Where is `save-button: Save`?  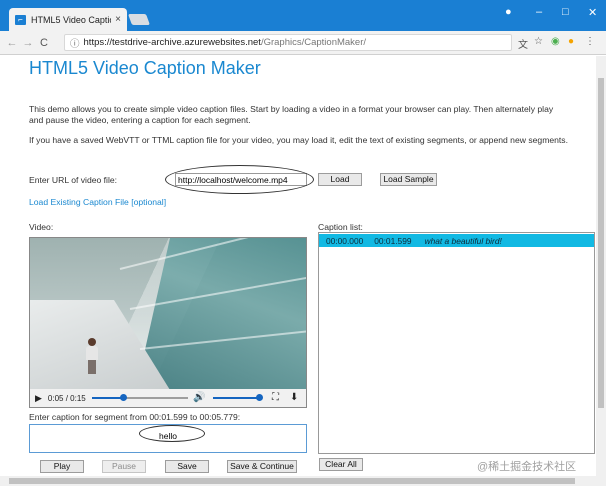
save-button: Save is located at coordinates (187, 466).